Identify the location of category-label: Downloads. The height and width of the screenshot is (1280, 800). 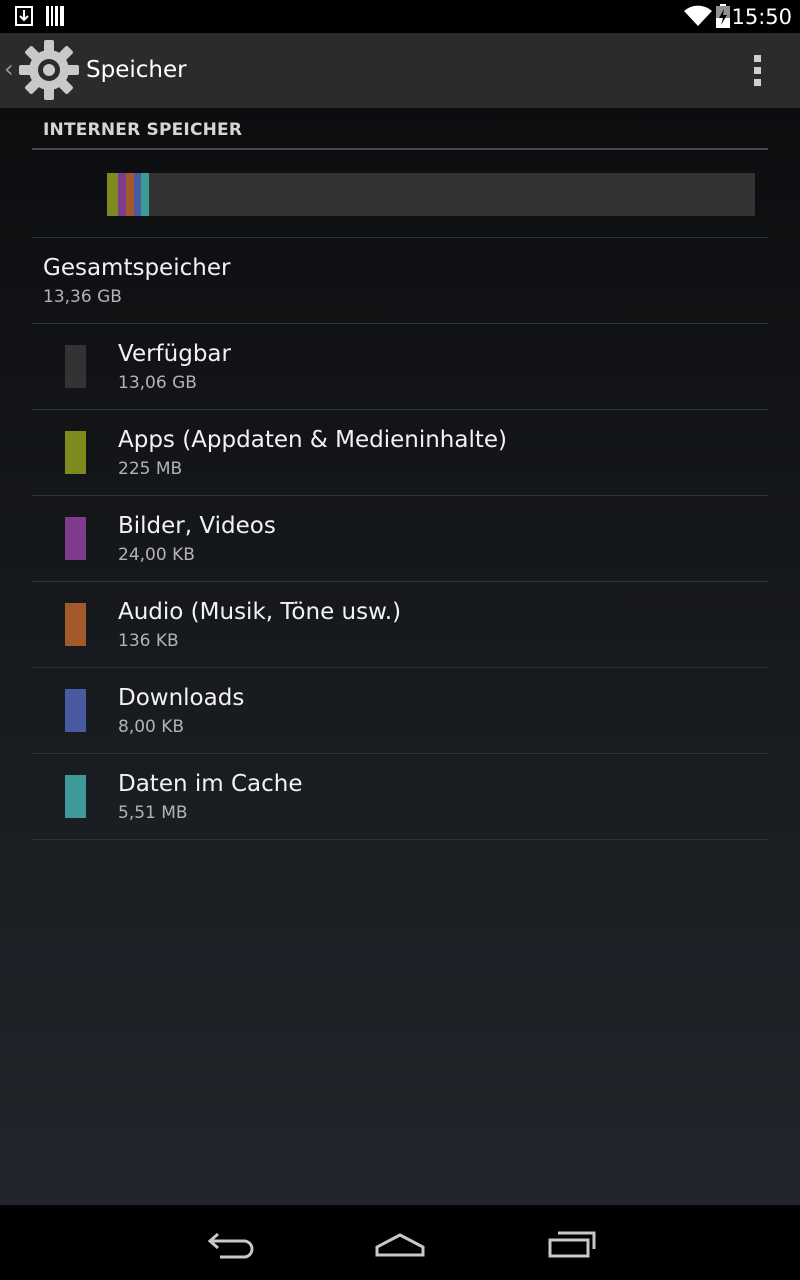
(181, 698).